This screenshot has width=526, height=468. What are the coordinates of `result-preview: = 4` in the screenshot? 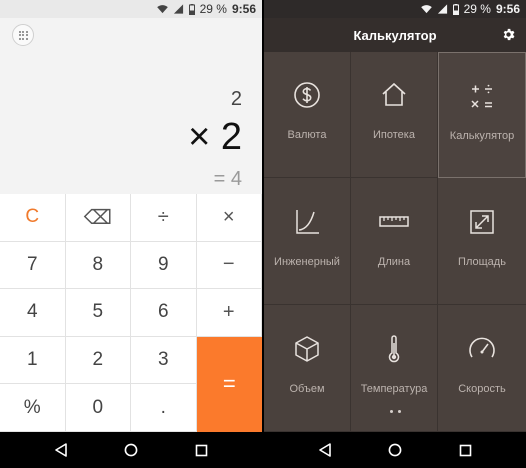 It's located at (227, 179).